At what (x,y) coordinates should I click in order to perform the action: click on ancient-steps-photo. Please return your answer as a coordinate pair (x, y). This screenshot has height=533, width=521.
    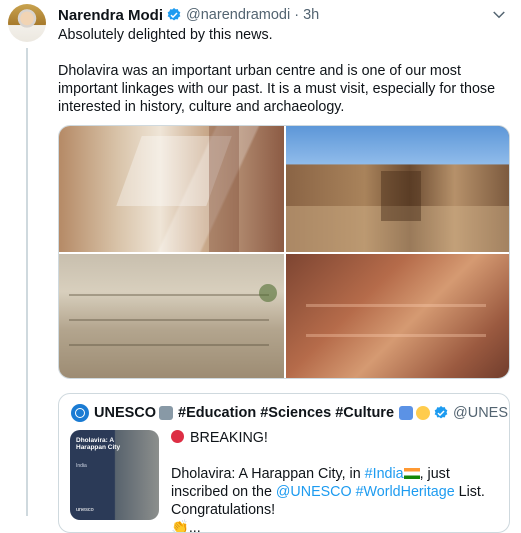
    Looking at the image, I should click on (171, 189).